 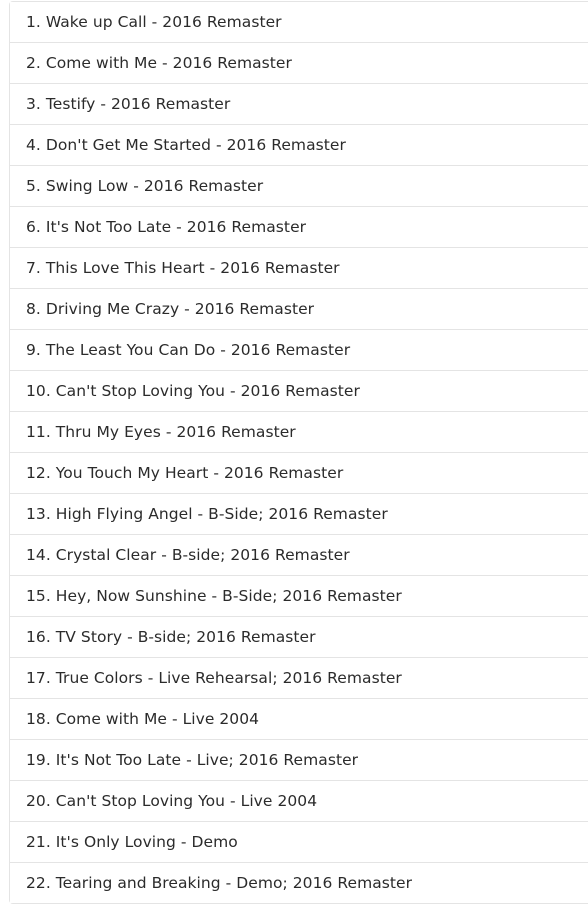 I want to click on track-row: 12. You Touch My Heart - 2016 Remaster, so click(x=299, y=472).